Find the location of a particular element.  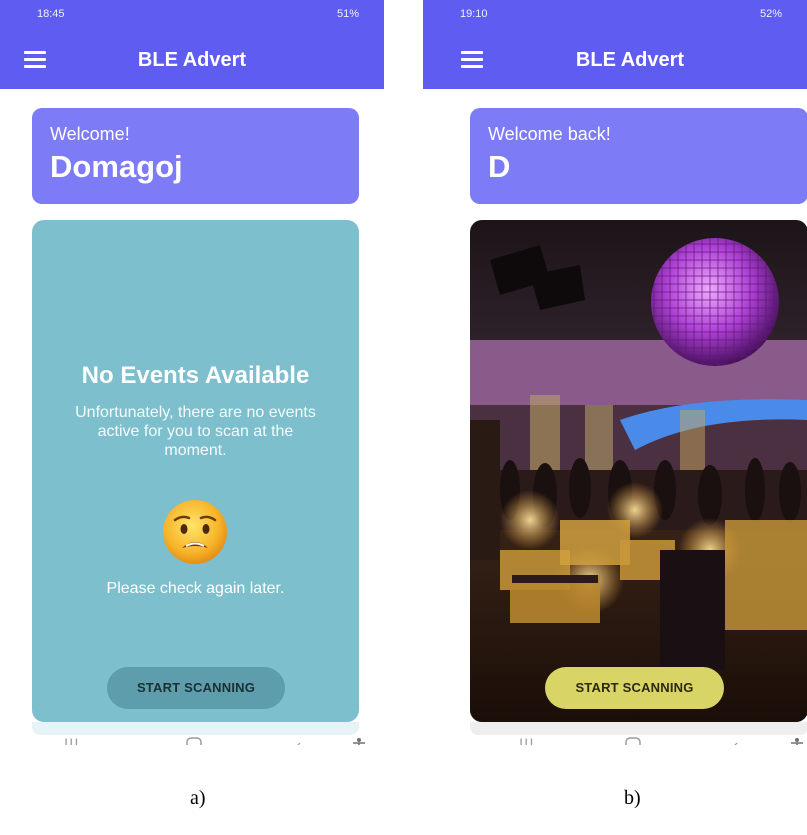

check-later-message: Please check again later. is located at coordinates (195, 588).